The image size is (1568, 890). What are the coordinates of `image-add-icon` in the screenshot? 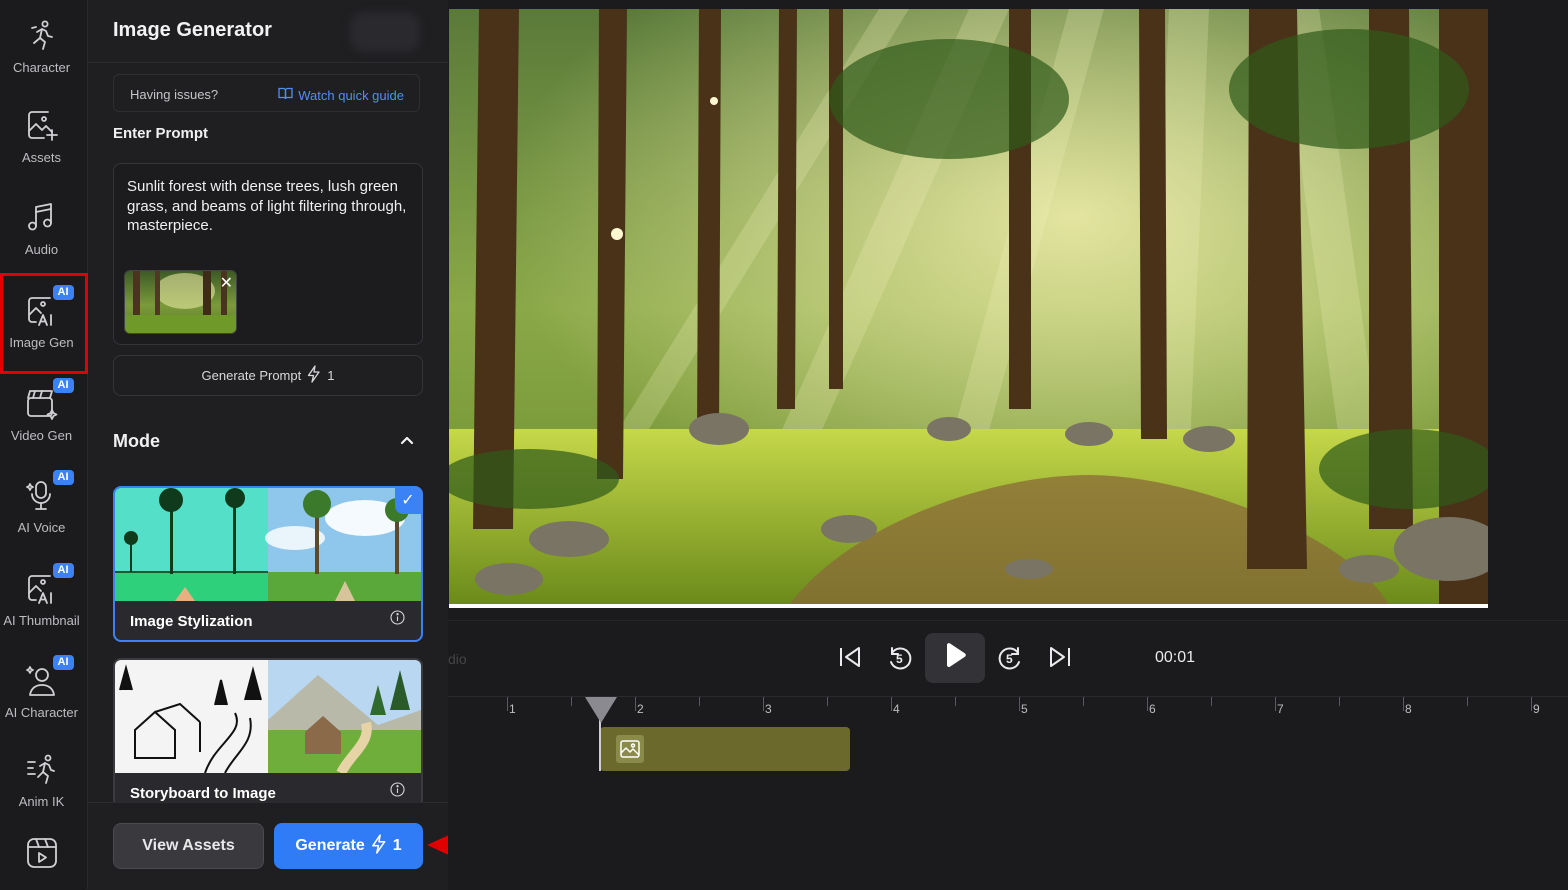 It's located at (42, 126).